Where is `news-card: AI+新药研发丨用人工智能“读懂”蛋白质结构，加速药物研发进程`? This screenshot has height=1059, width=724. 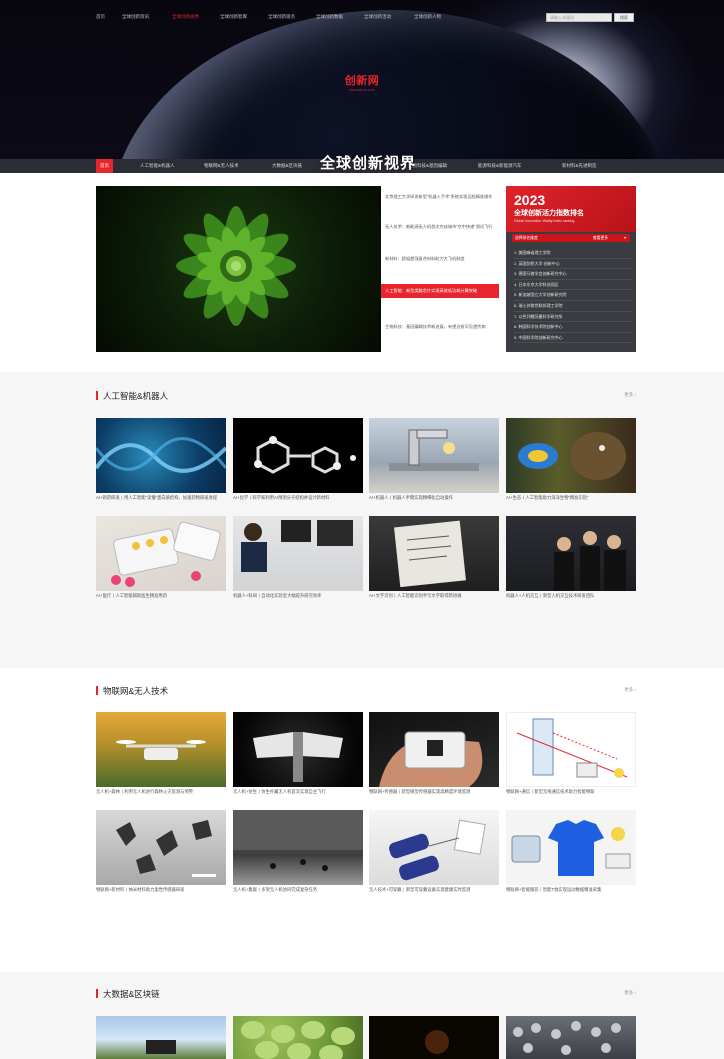
news-card: AI+新药研发丨用人工智能“读懂”蛋白质结构，加速药物研发进程 is located at coordinates (161, 462).